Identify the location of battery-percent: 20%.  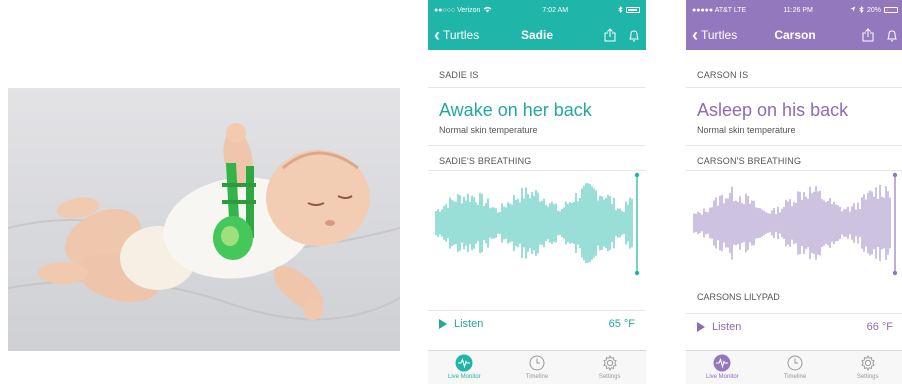
(873, 10).